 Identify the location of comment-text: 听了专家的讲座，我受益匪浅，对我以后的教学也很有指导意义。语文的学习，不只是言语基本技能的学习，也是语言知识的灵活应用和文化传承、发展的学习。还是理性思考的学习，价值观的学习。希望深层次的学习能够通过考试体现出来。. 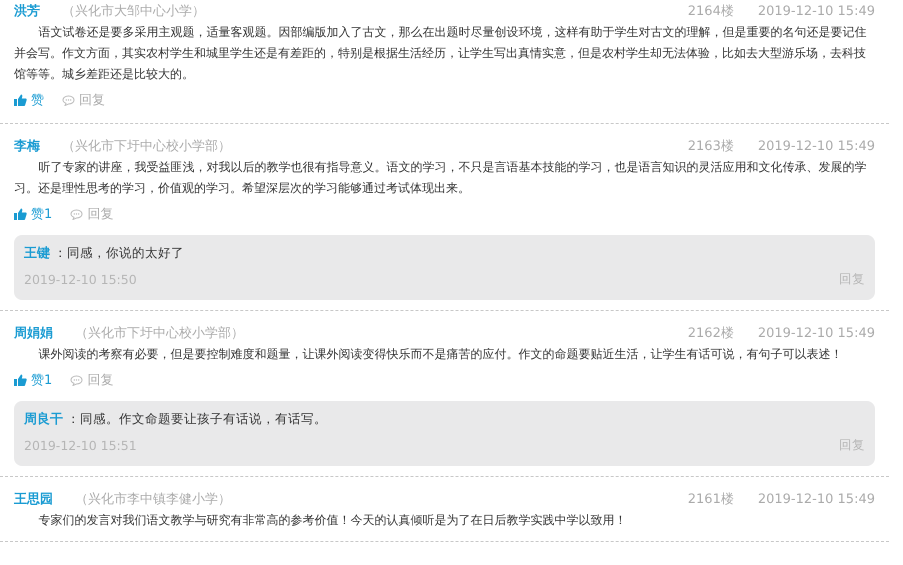
(441, 178).